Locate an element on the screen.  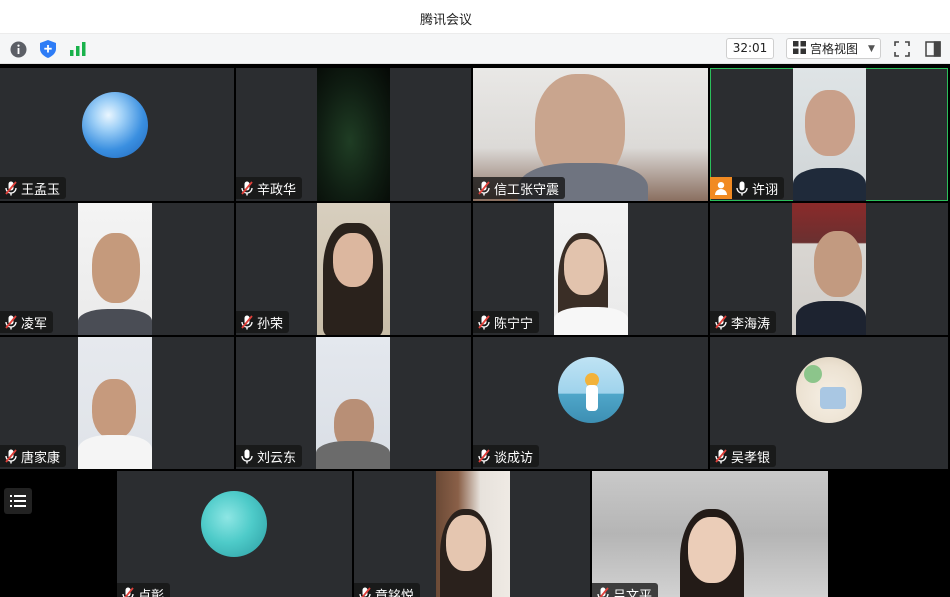
participant-tile: 信工张守震 is located at coordinates (590, 134).